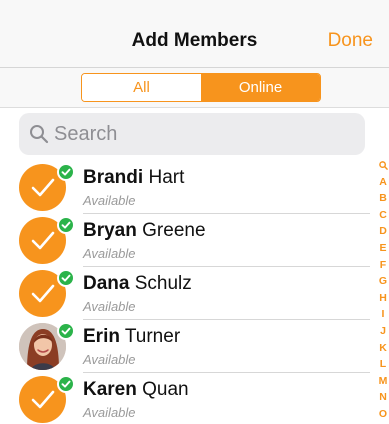 This screenshot has height=424, width=389. Describe the element at coordinates (141, 87) in the screenshot. I see `segment-all: All` at that location.